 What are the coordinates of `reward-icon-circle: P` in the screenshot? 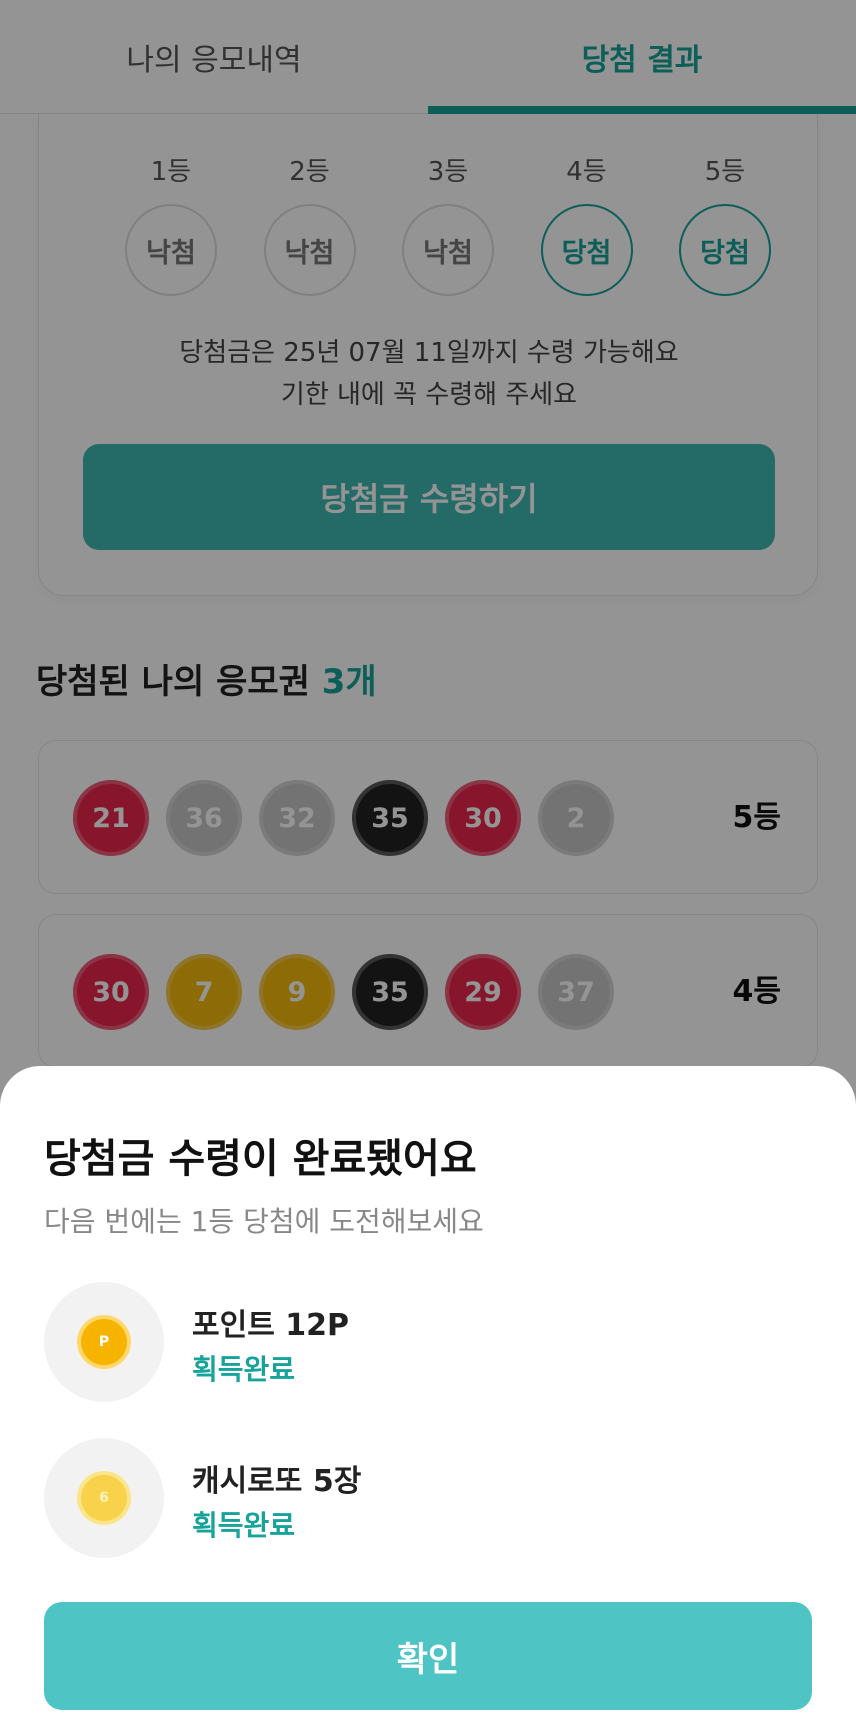 It's located at (104, 1342).